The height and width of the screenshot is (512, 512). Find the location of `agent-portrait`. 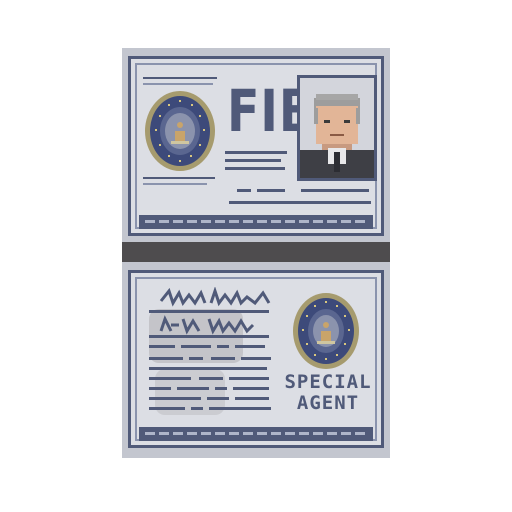

agent-portrait is located at coordinates (337, 128).